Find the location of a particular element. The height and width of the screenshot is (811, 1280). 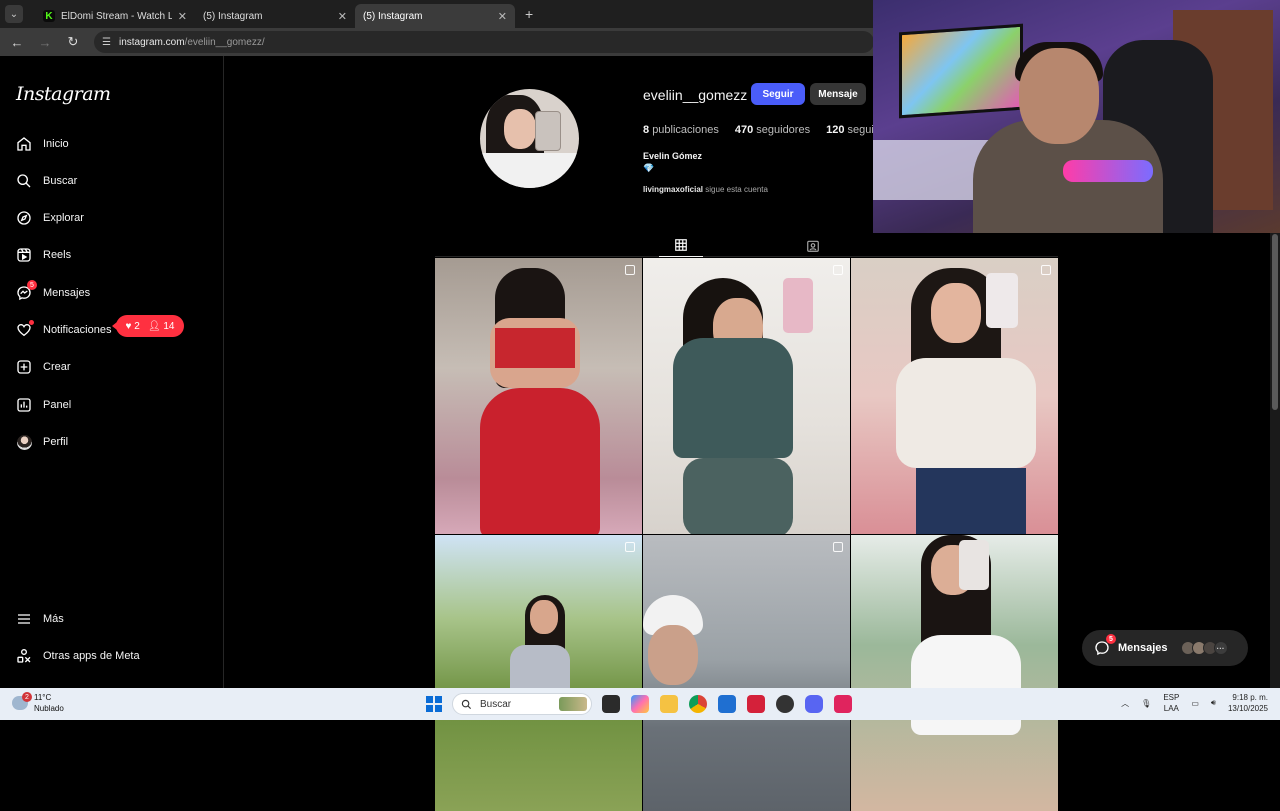

tab-kick: K ElDomi Stream - Watch Live on ✕ is located at coordinates (115, 16).